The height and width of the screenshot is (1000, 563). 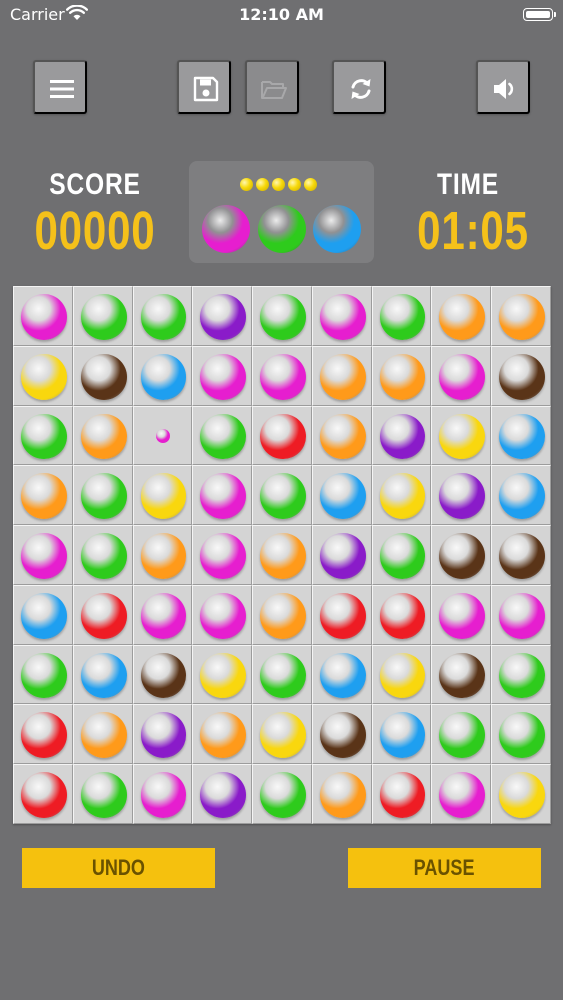 I want to click on small-ball-magenta, so click(x=163, y=436).